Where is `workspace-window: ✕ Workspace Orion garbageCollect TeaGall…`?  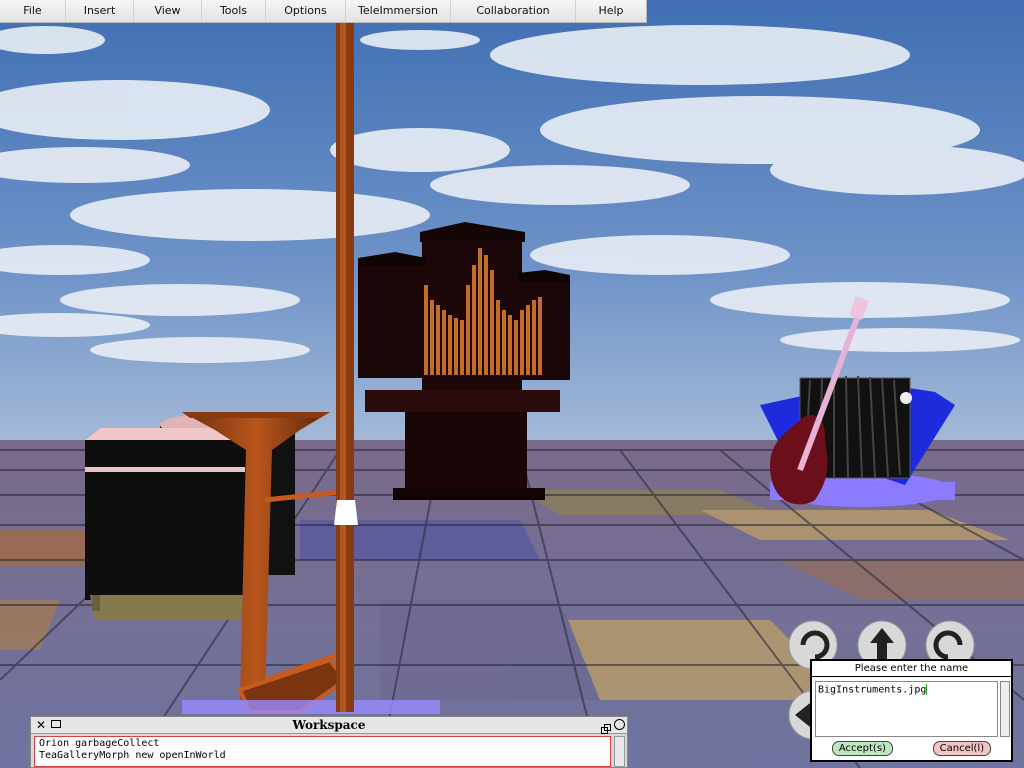 workspace-window: ✕ Workspace Orion garbageCollect TeaGall… is located at coordinates (329, 742).